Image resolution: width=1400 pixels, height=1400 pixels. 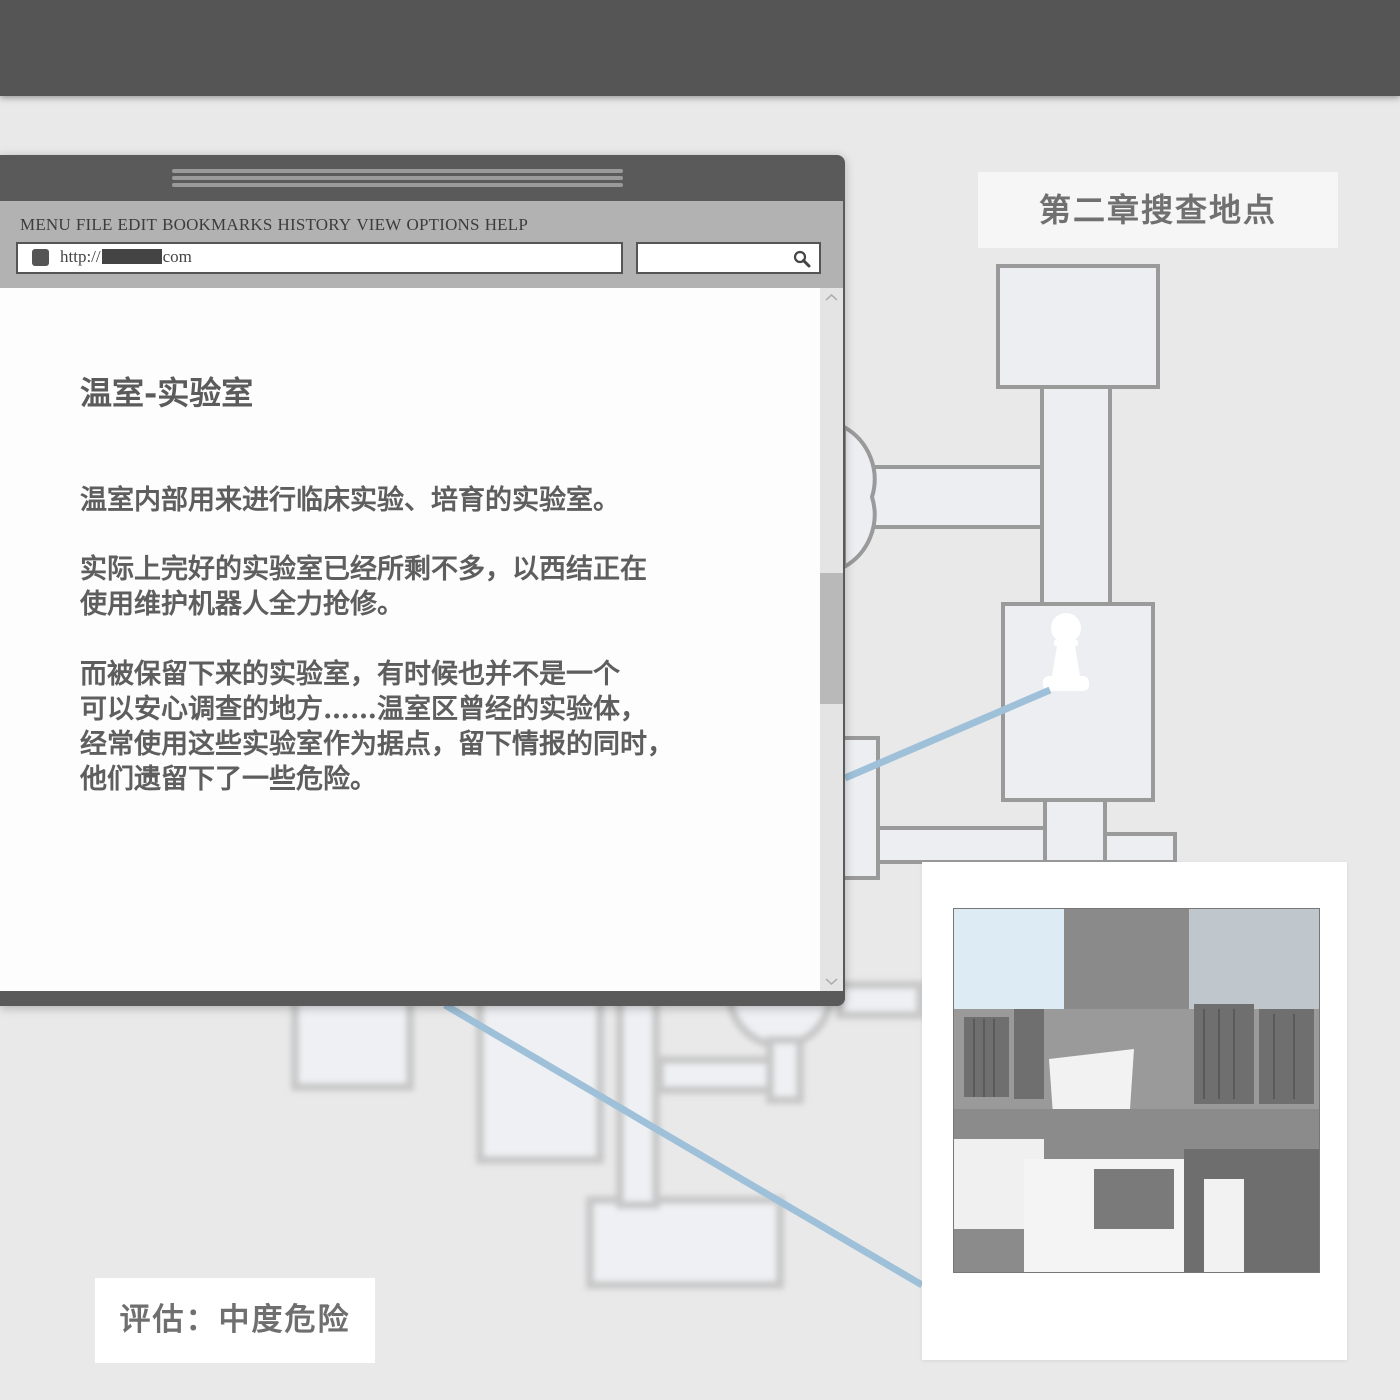 I want to click on title-bar, so click(x=422, y=178).